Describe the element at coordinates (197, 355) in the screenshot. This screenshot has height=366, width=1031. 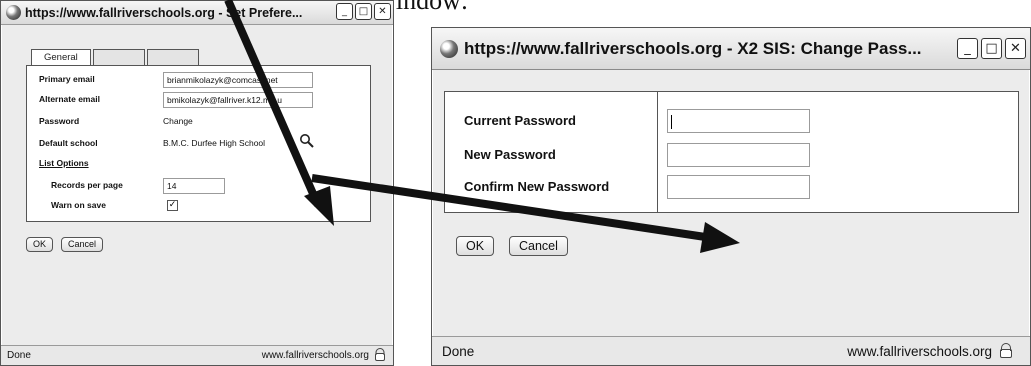
I see `prefs-status-bar: Done www.fallriverschools.org` at that location.